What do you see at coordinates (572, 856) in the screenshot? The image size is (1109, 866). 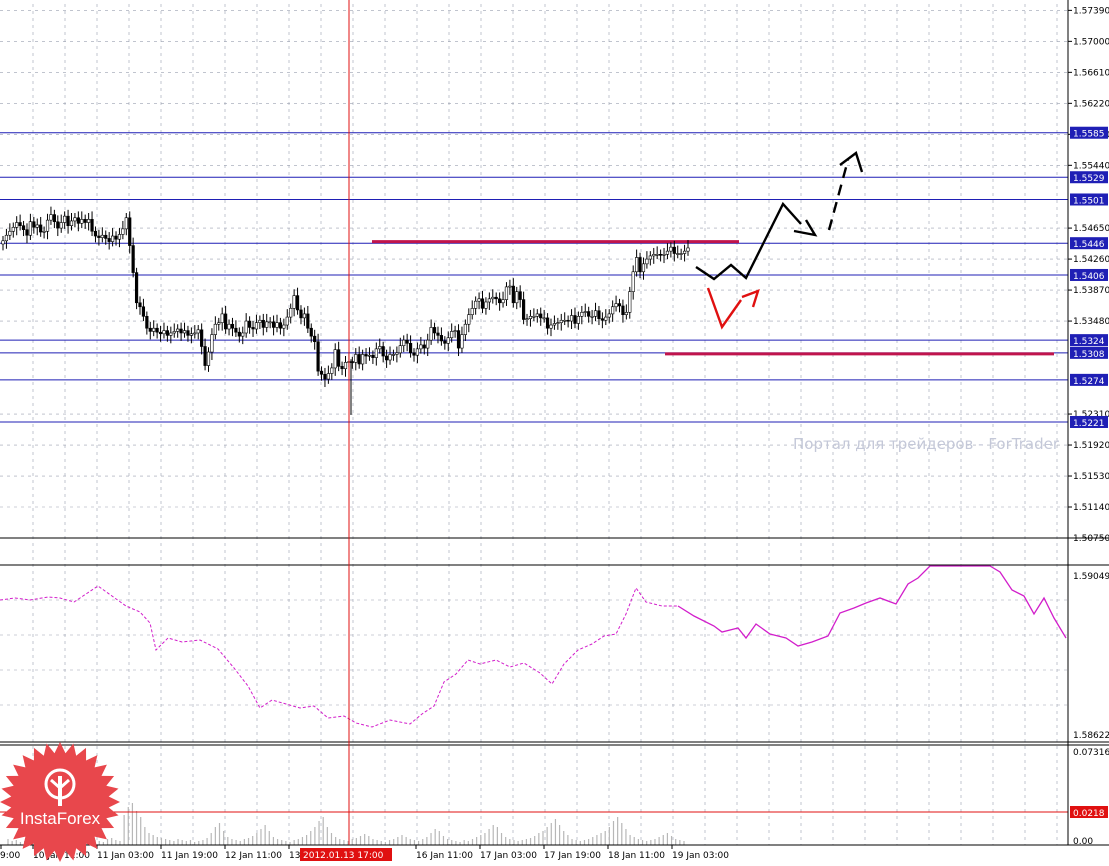 I see `time-tick-label: 17 Jan 19:00` at bounding box center [572, 856].